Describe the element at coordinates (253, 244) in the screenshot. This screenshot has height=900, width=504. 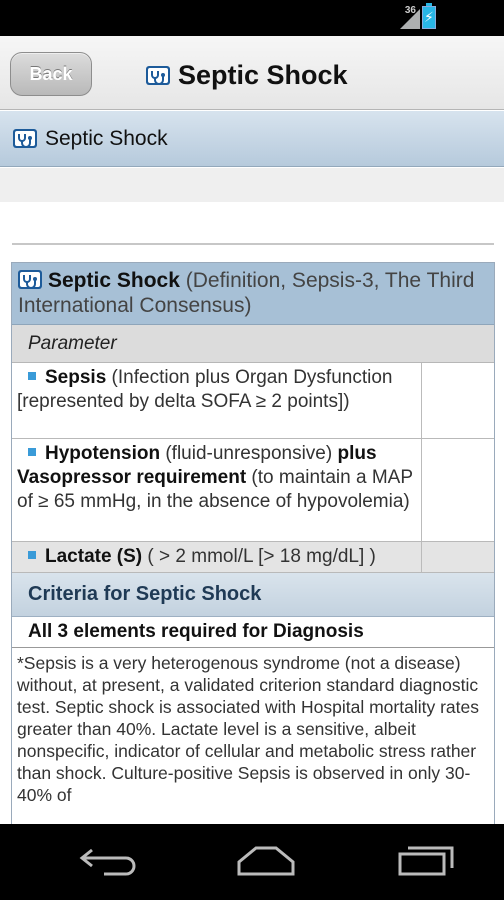
I see `divider` at that location.